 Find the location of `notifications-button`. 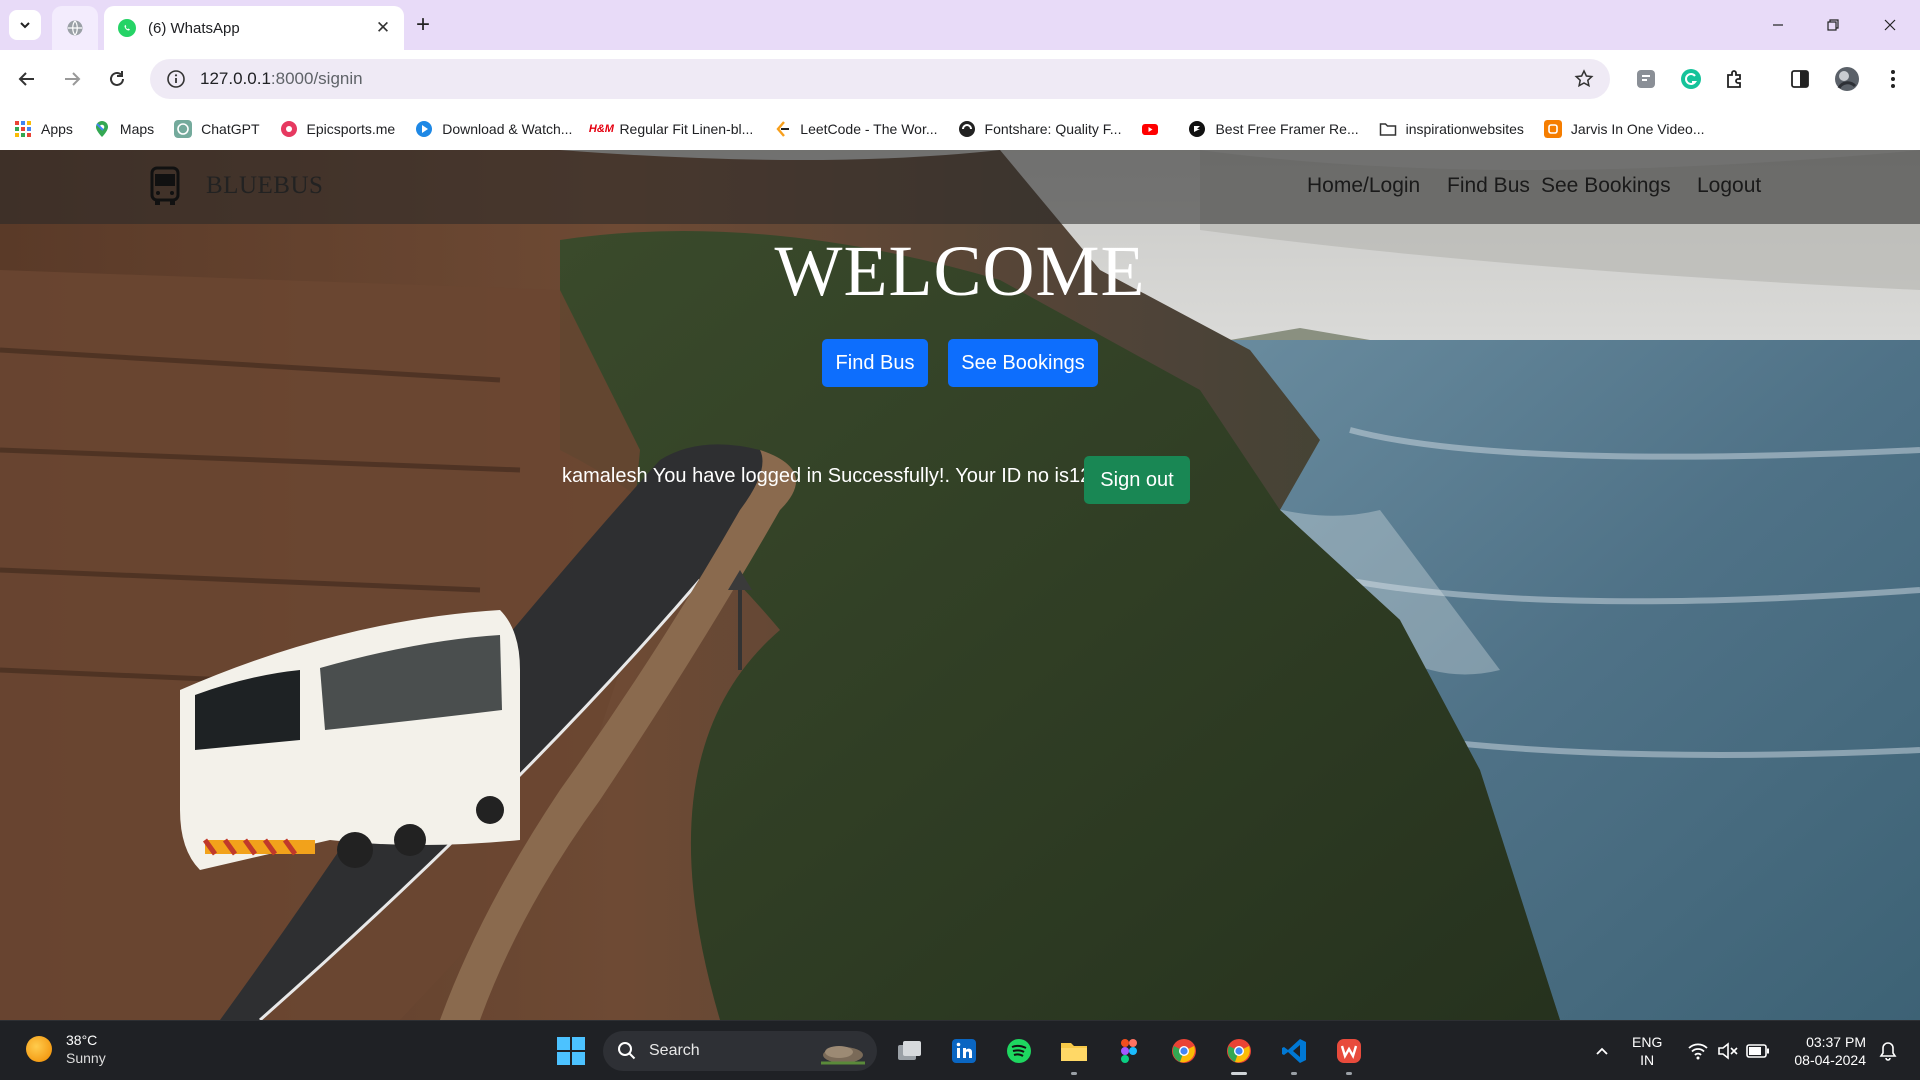

notifications-button is located at coordinates (1888, 1051).